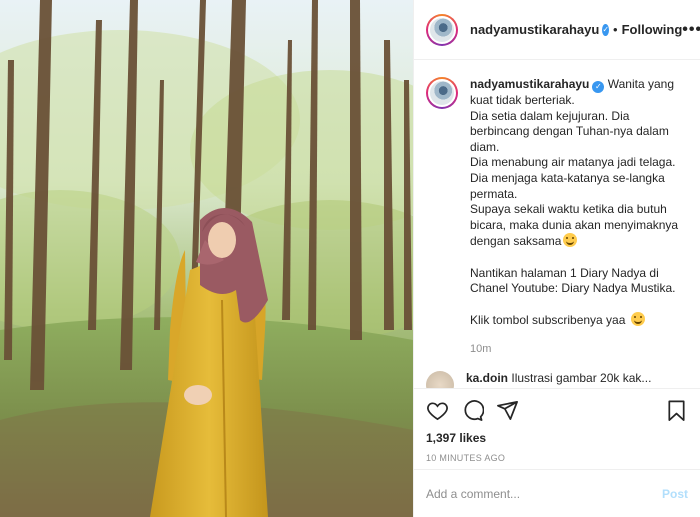 The width and height of the screenshot is (700, 517). I want to click on post-actions: 1,397 likes 10 MINUTES AGO, so click(557, 425).